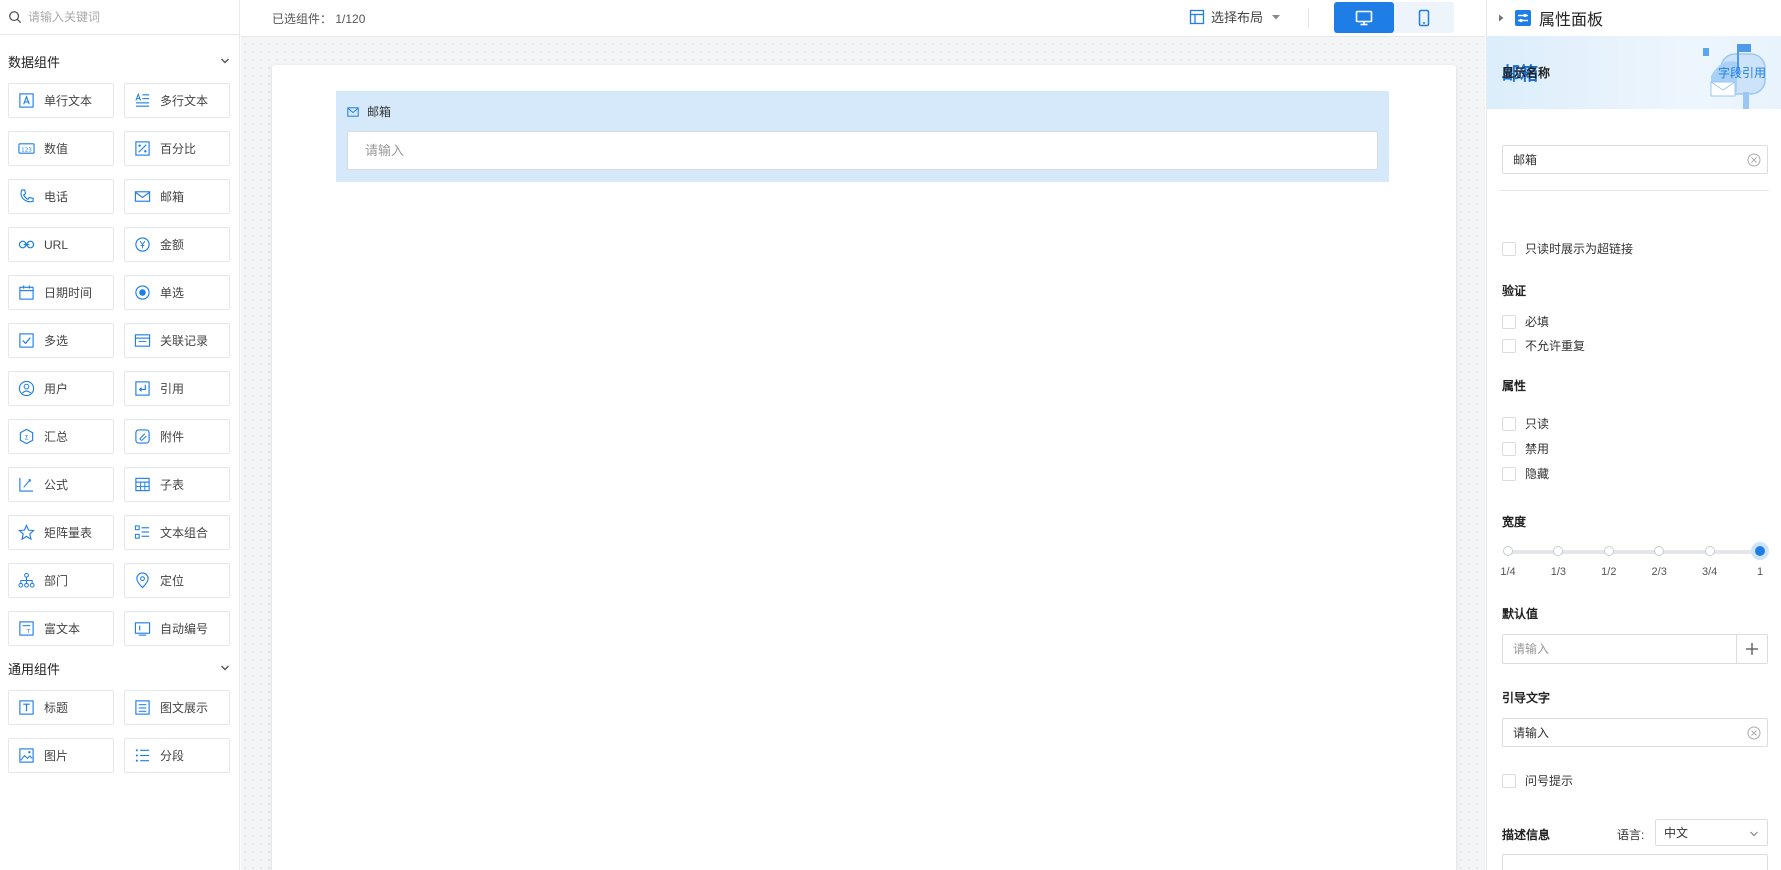  I want to click on width-tick-label: 1/4, so click(1508, 572).